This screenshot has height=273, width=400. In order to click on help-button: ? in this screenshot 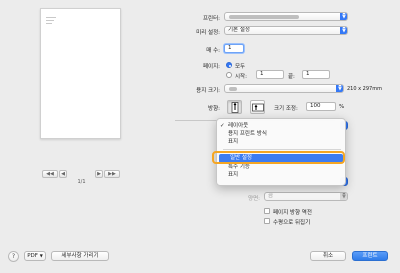, I will do `click(13, 256)`.